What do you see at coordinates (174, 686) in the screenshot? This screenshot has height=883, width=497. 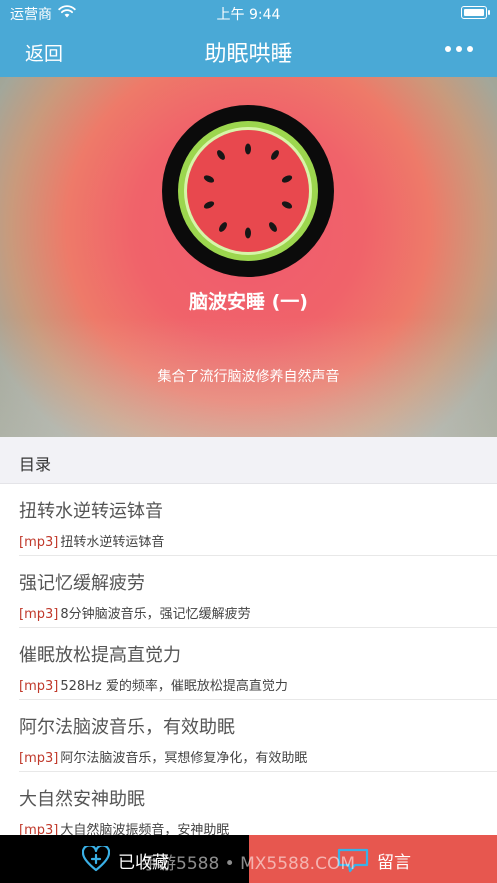 I see `track-description: 528Hz 爱的频率，催眠放松提高直觉力` at bounding box center [174, 686].